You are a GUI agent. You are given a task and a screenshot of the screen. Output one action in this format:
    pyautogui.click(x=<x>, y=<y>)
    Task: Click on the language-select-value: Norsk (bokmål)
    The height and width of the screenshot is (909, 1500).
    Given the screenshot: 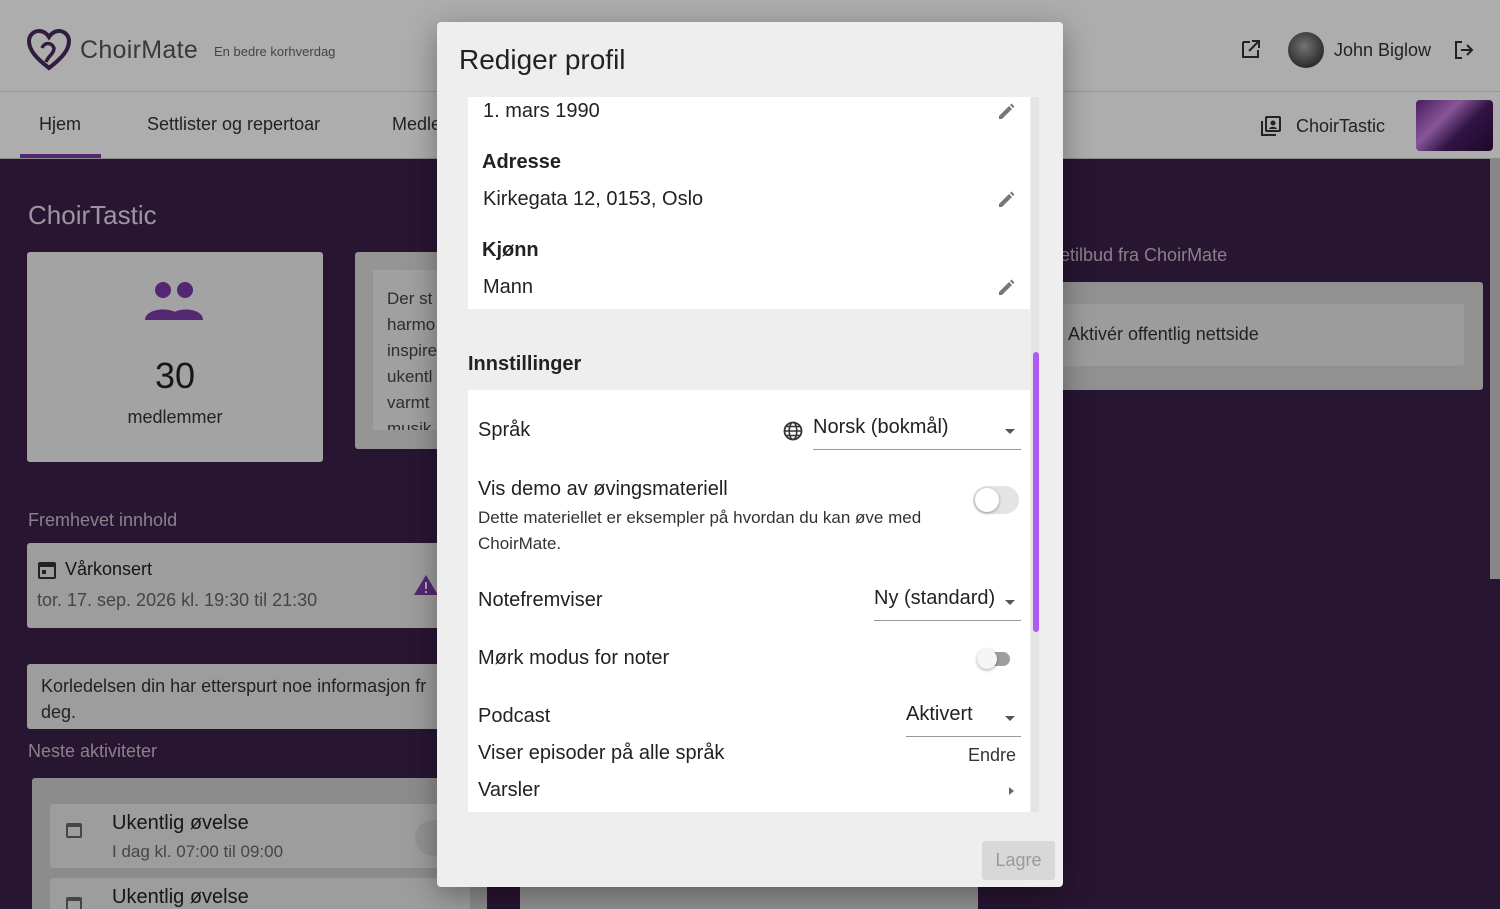 What is the action you would take?
    pyautogui.click(x=881, y=427)
    